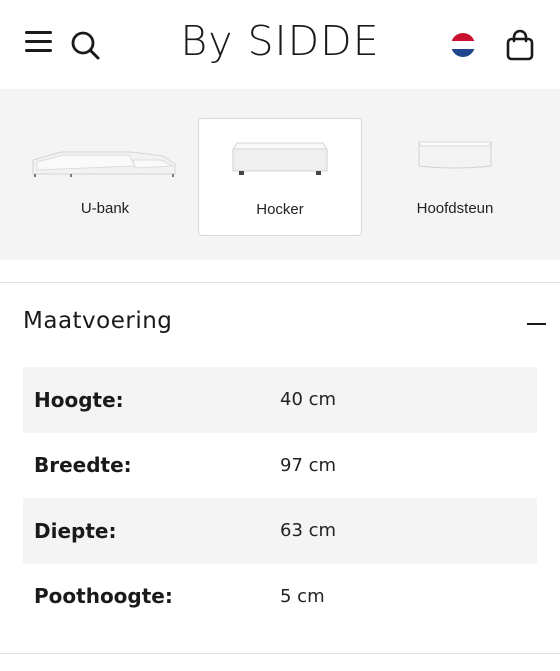  I want to click on table-row: Hoogte: 40 cm, so click(280, 400).